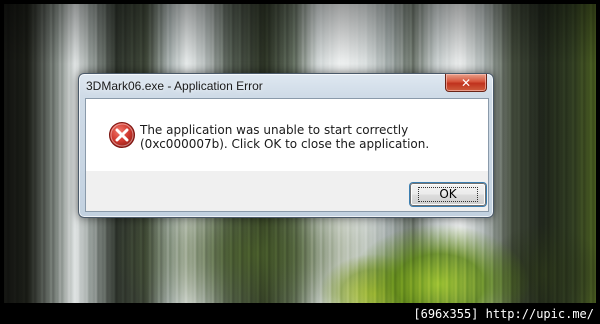 This screenshot has height=324, width=600. I want to click on footer-text: [696x355] http://upic.me/, so click(503, 314).